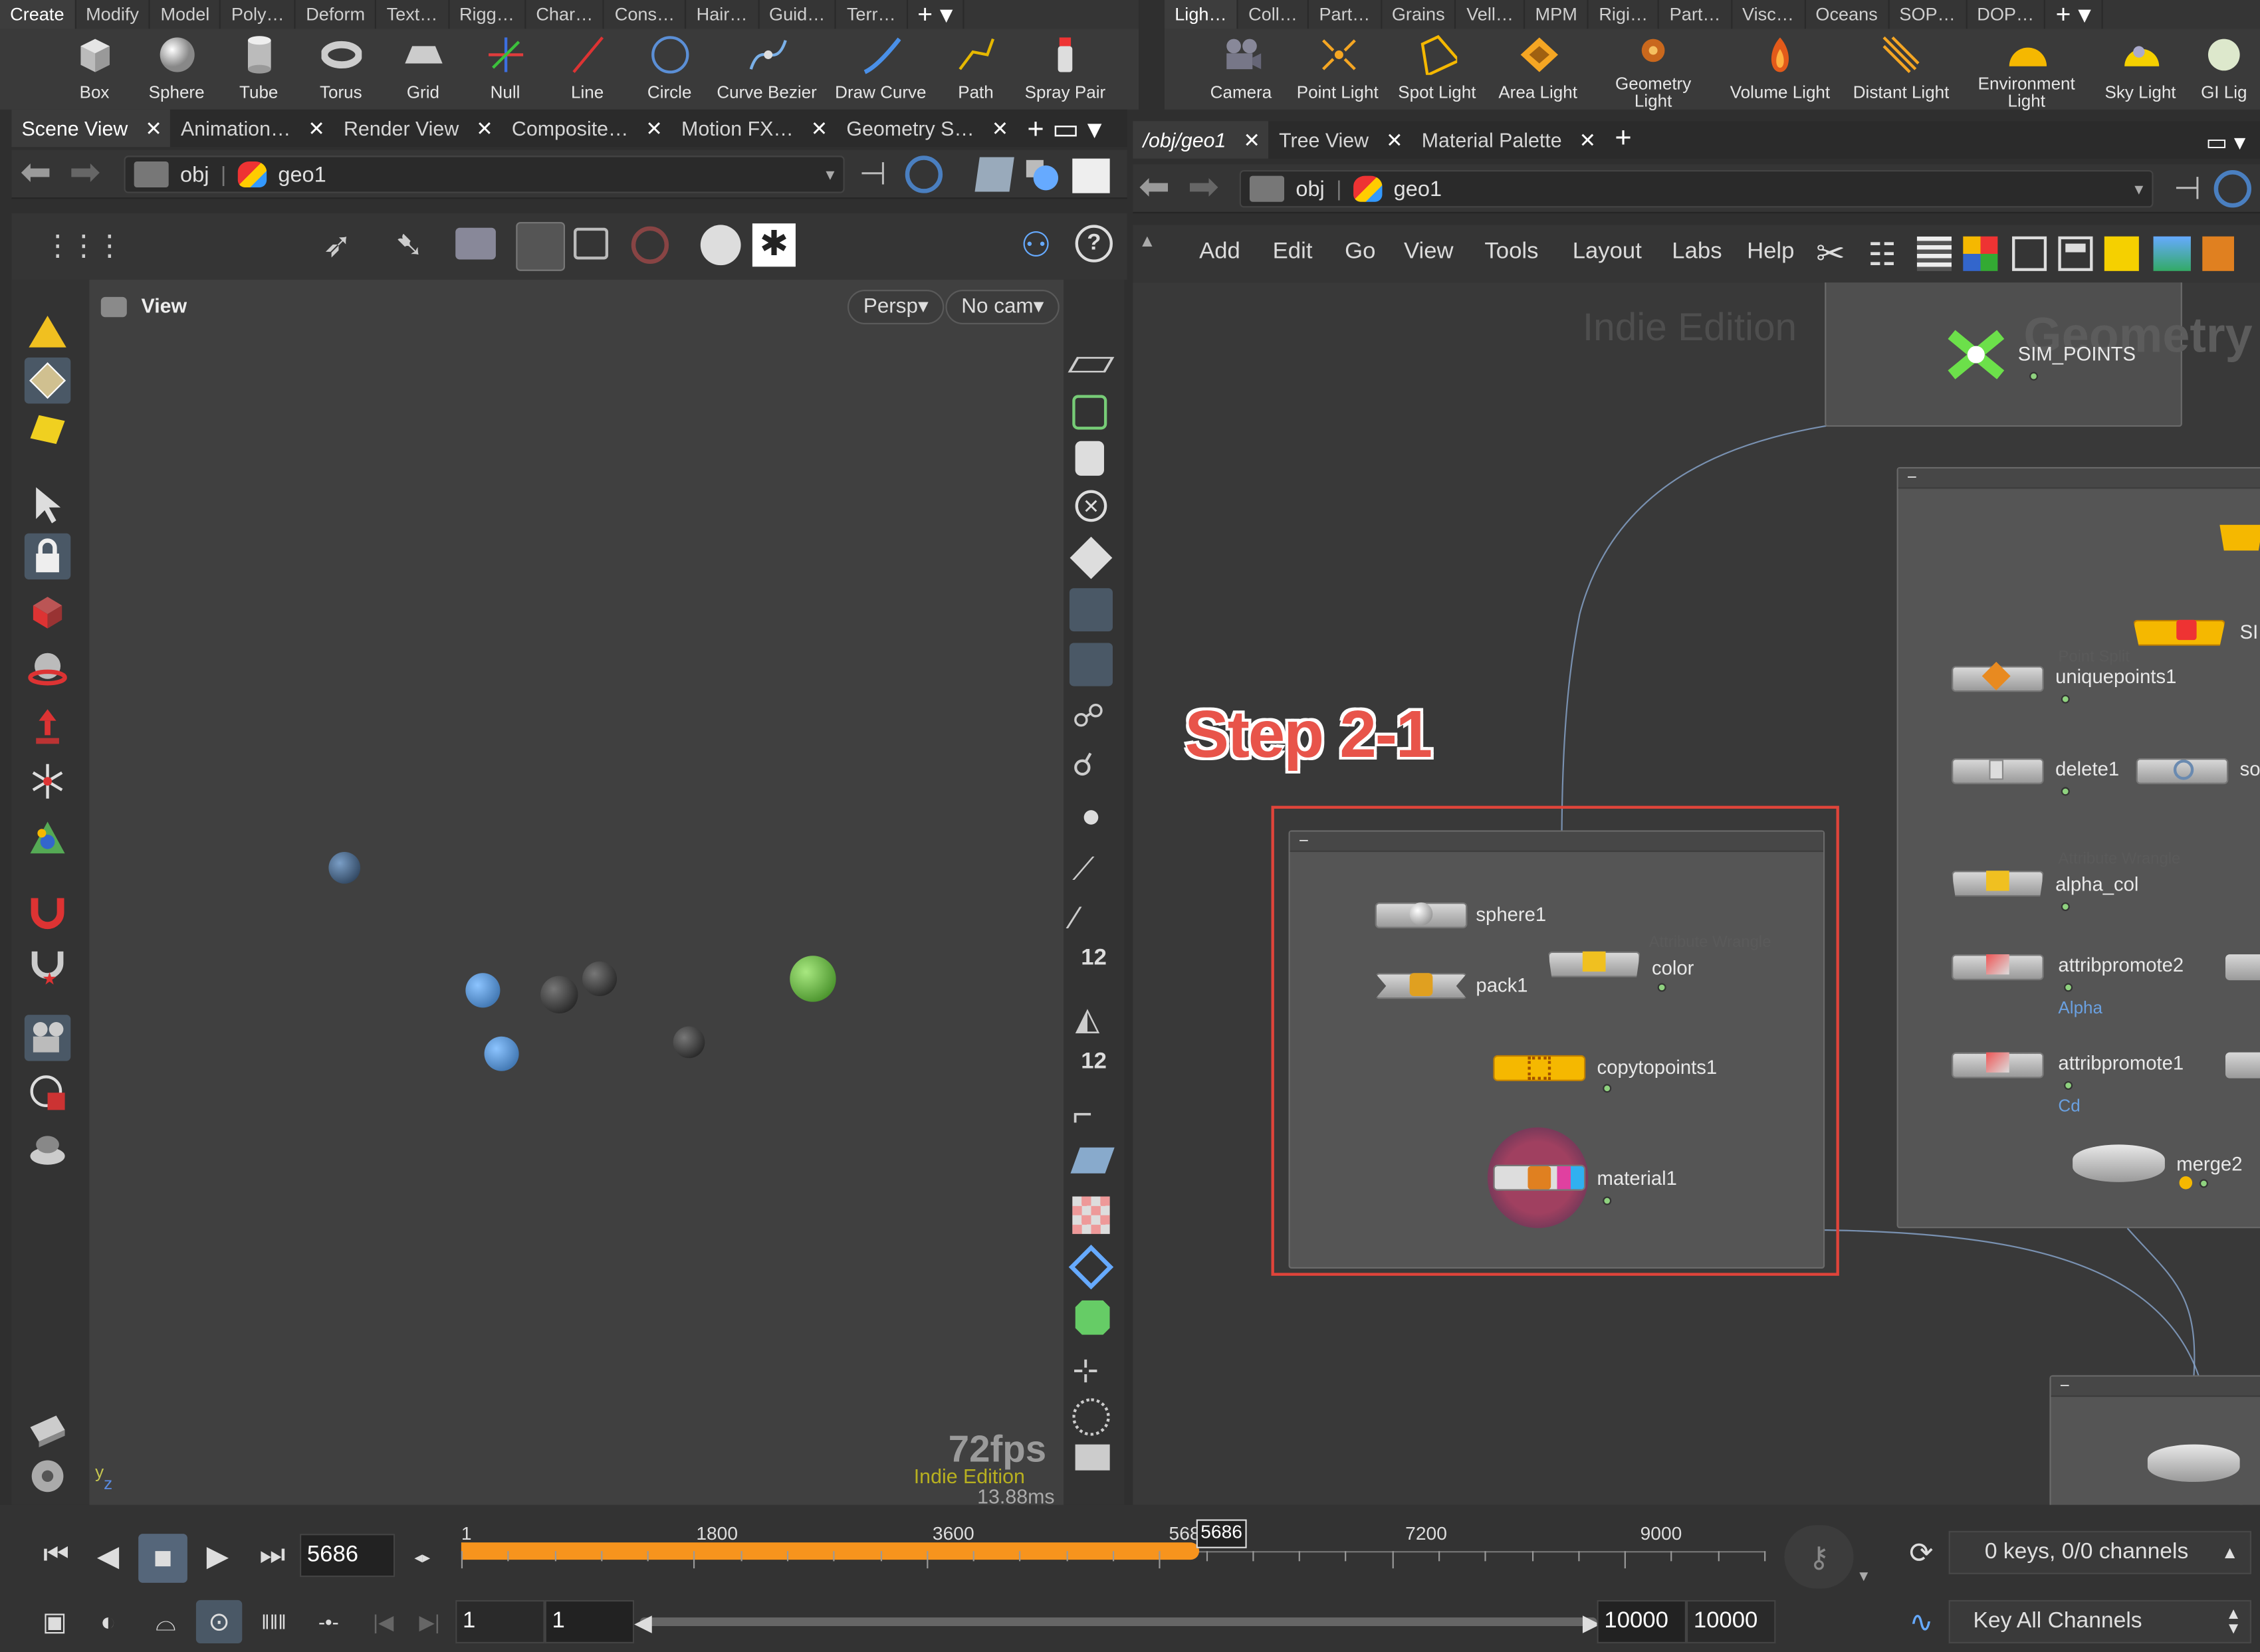 This screenshot has width=2260, height=1652. What do you see at coordinates (47, 727) in the screenshot?
I see `scale-icon` at bounding box center [47, 727].